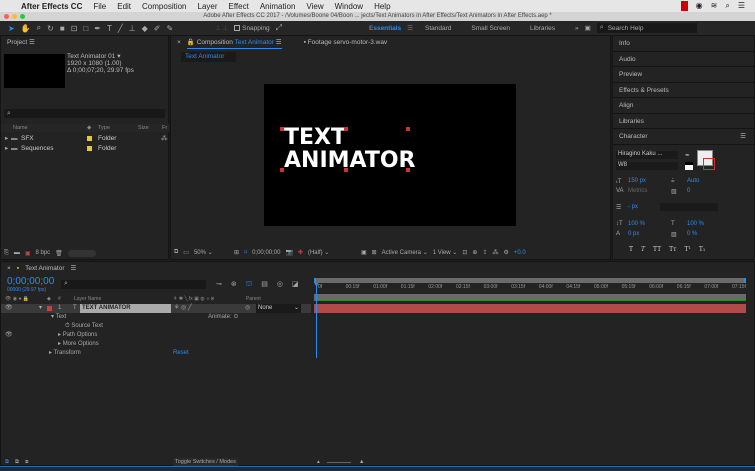  I want to click on tsume-value: 0 %, so click(692, 234).